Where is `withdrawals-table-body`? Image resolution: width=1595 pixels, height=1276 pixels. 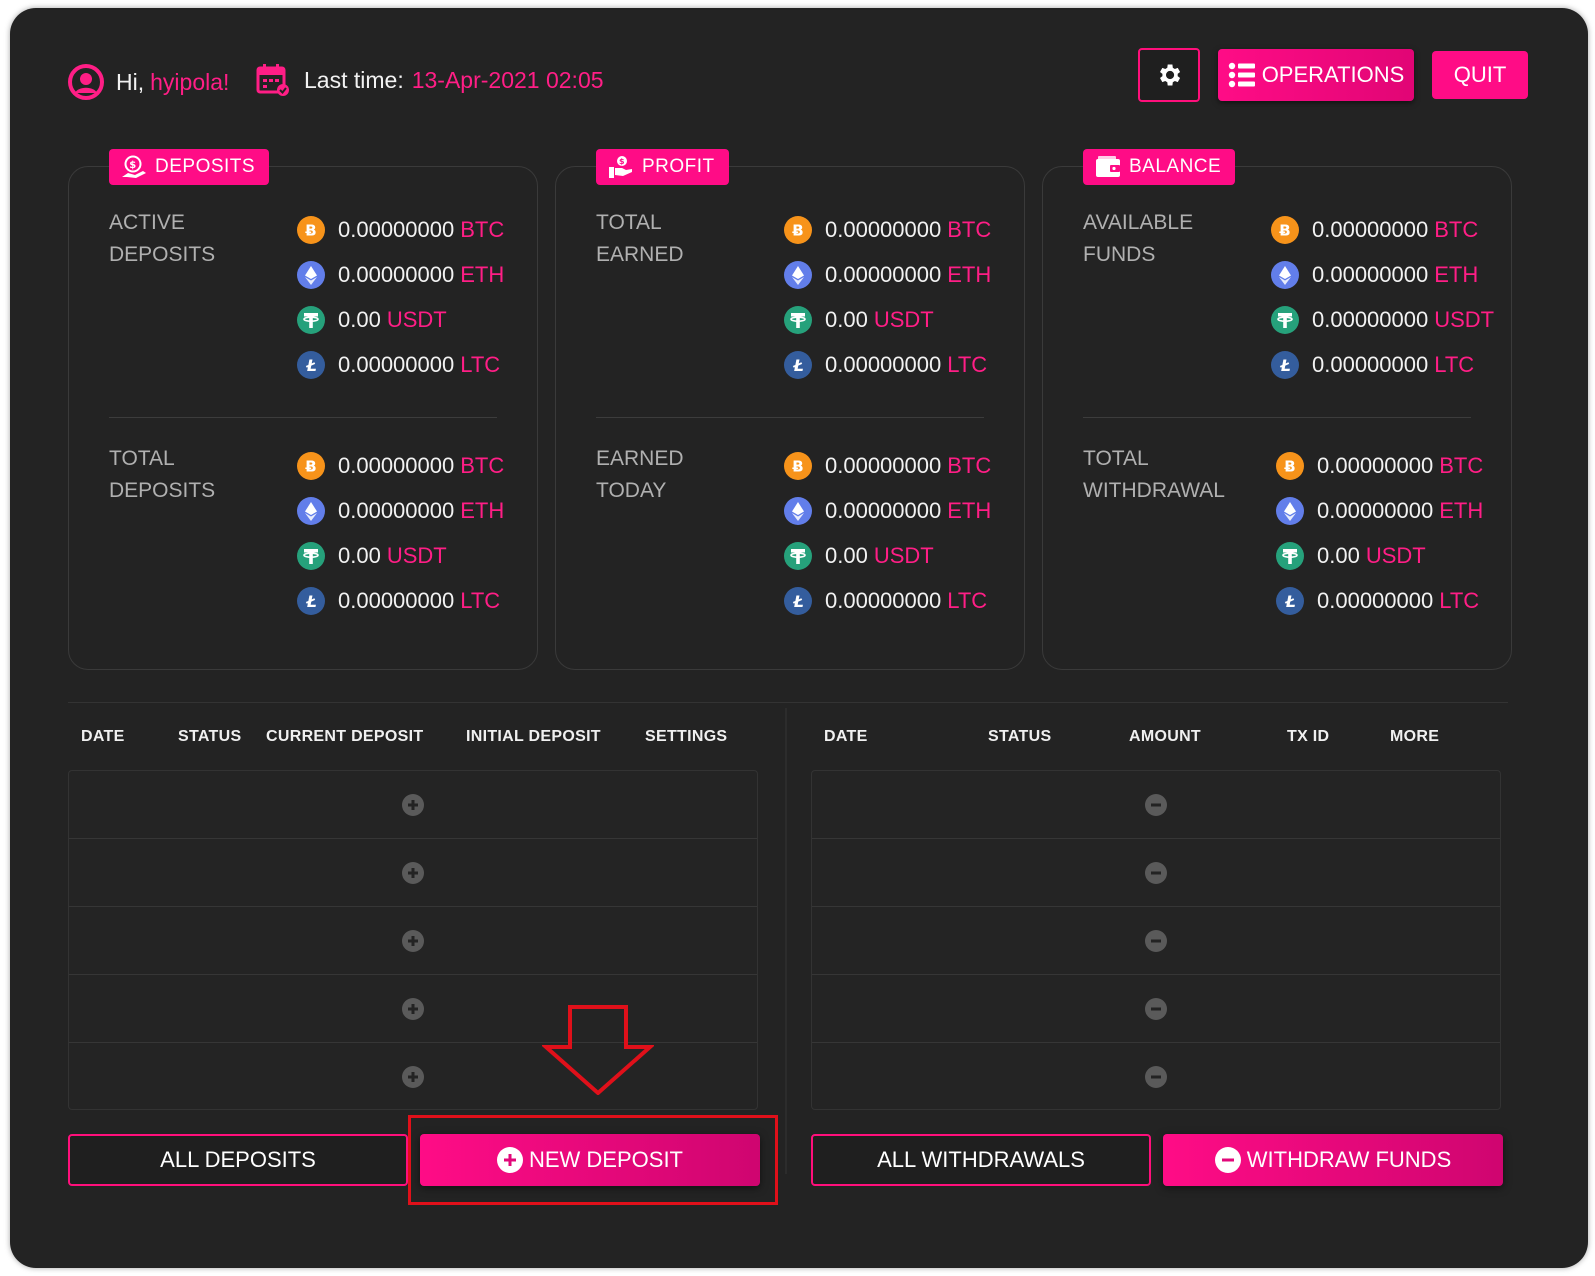
withdrawals-table-body is located at coordinates (1156, 940).